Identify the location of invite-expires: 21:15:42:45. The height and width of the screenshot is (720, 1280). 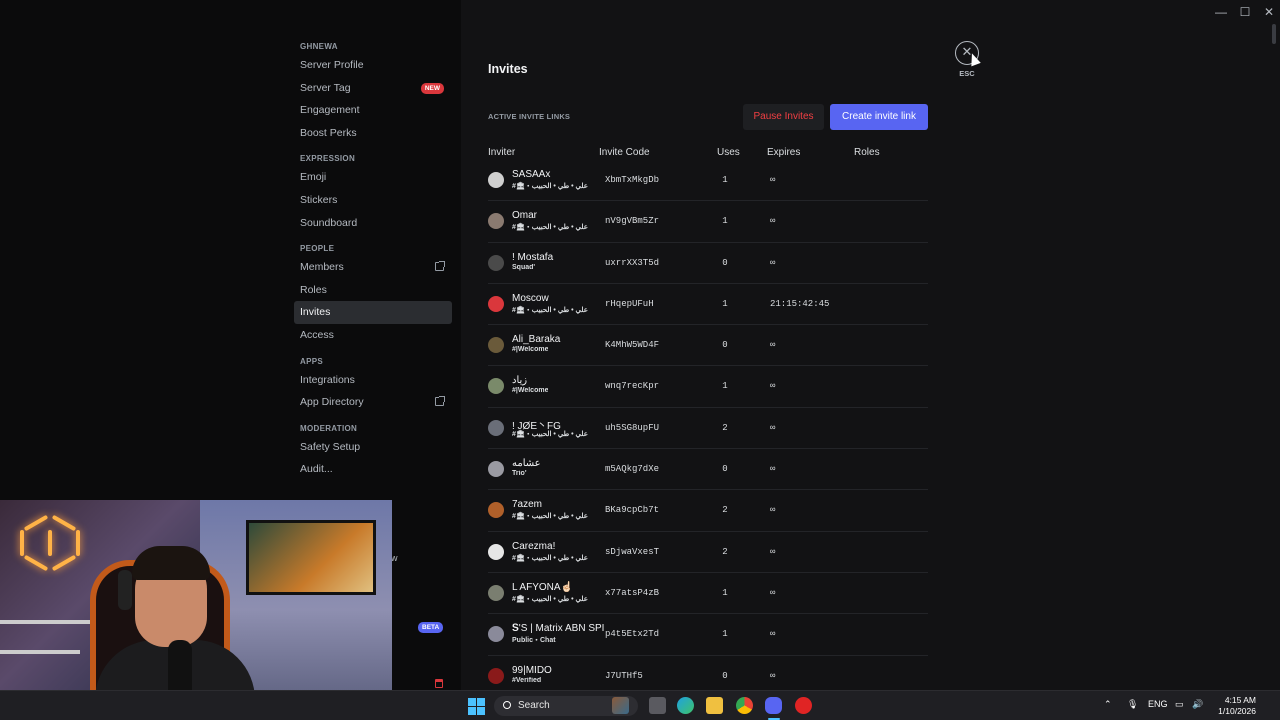
(800, 303).